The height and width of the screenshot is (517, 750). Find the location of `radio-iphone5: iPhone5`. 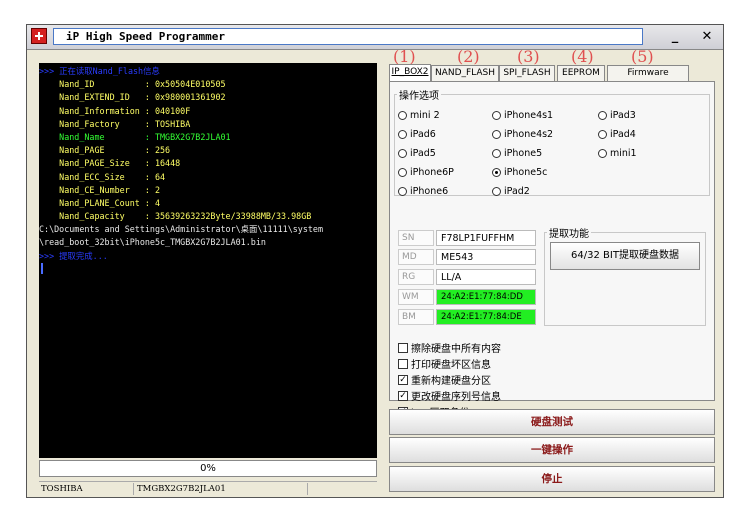

radio-iphone5: iPhone5 is located at coordinates (517, 153).